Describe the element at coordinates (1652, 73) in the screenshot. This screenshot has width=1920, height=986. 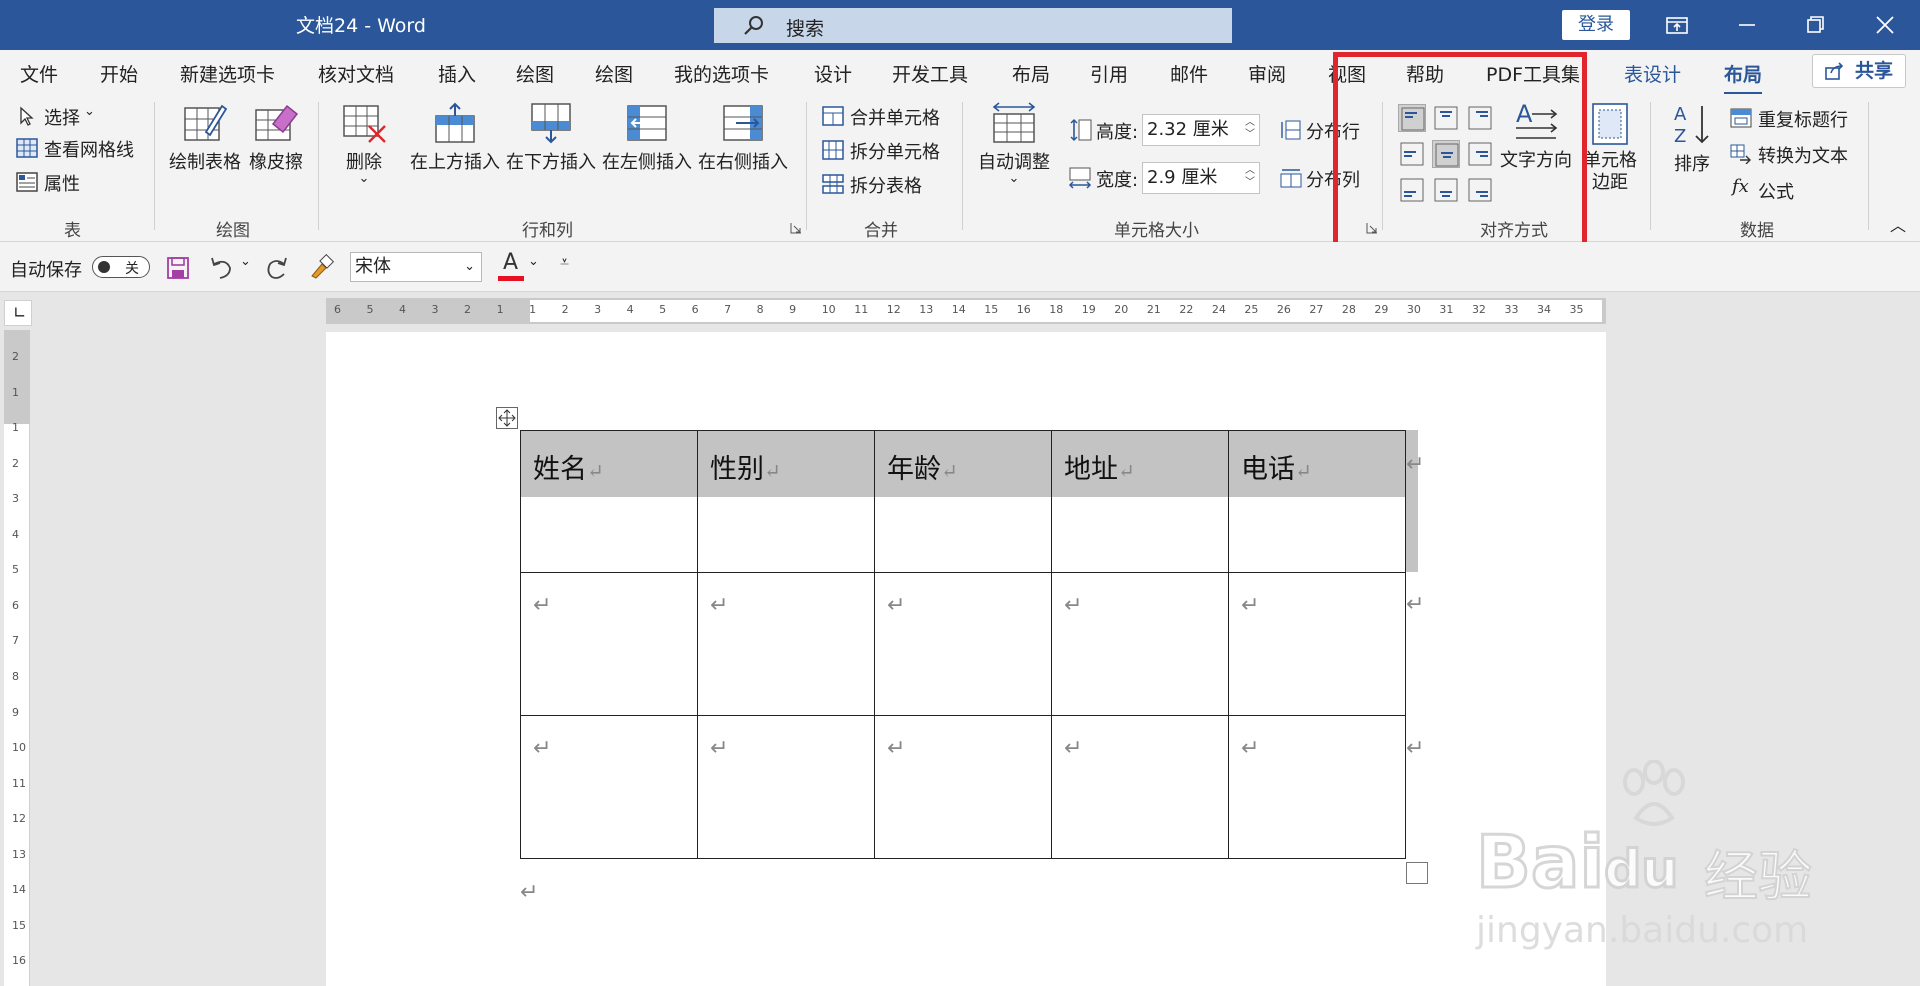
I see `tab-table-design: 表设计` at that location.